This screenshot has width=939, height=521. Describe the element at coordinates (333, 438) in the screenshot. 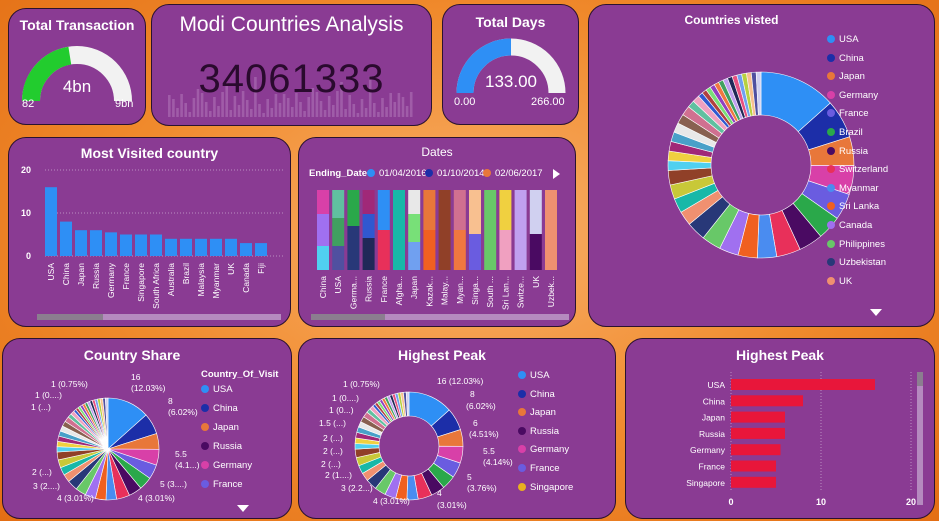

I see `data-label: 2 (...)` at that location.